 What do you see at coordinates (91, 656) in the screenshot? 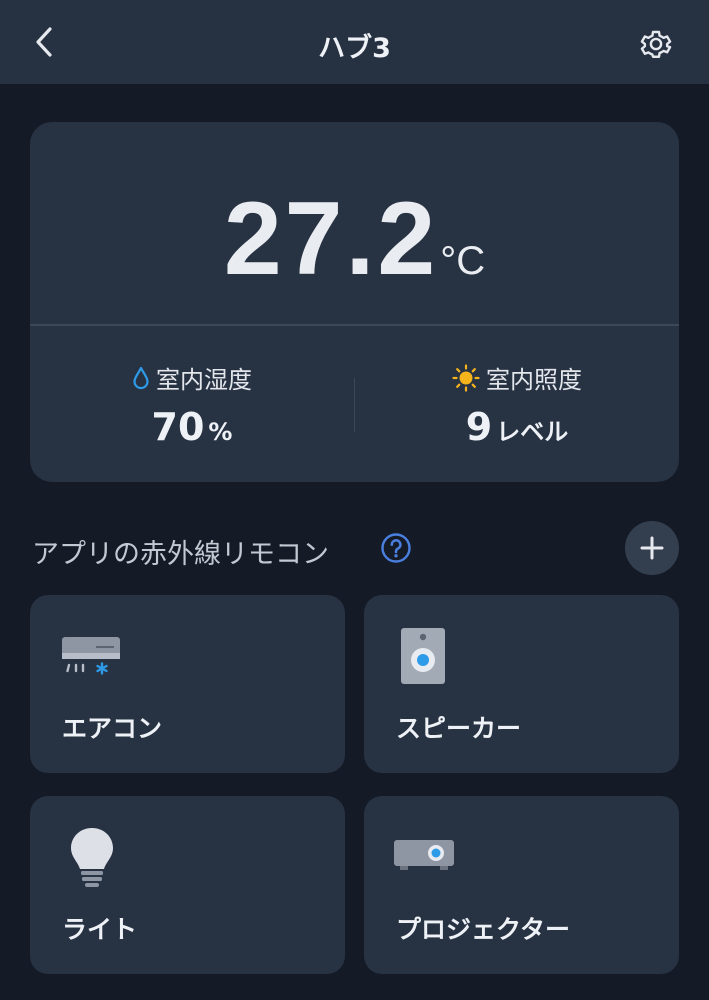
I see `air-conditioner-icon` at bounding box center [91, 656].